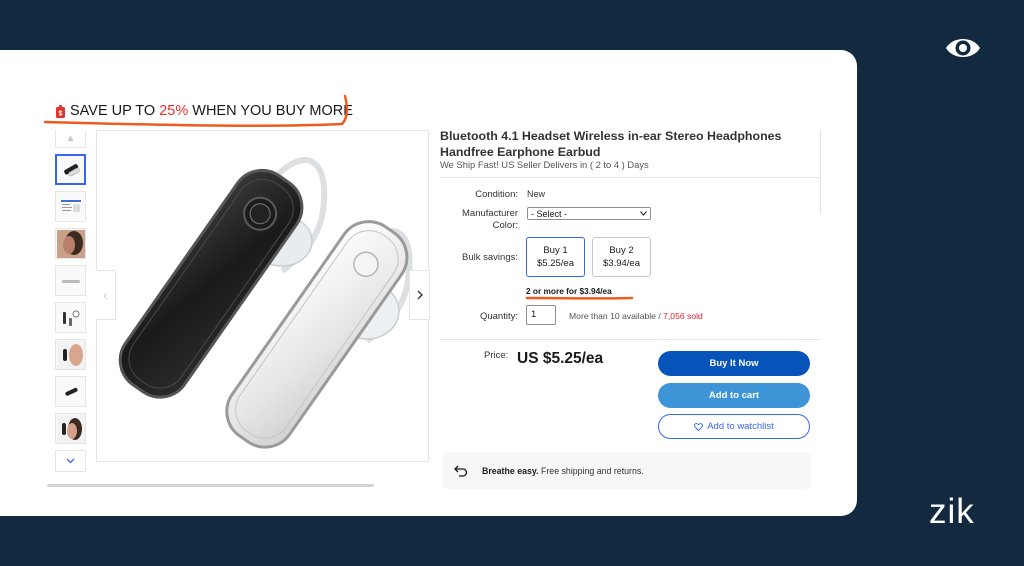 This screenshot has height=566, width=1024. I want to click on available-count: More than 10 available /, so click(616, 316).